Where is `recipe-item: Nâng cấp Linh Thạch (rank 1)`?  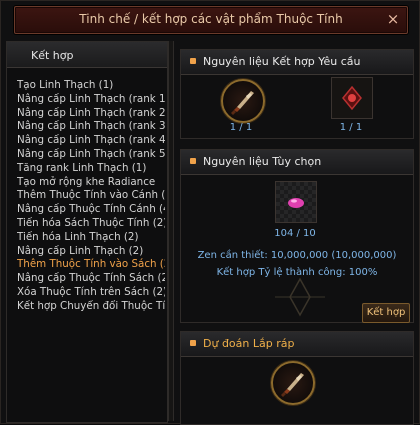
recipe-item: Nâng cấp Linh Thạch (rank 1) is located at coordinates (91, 100).